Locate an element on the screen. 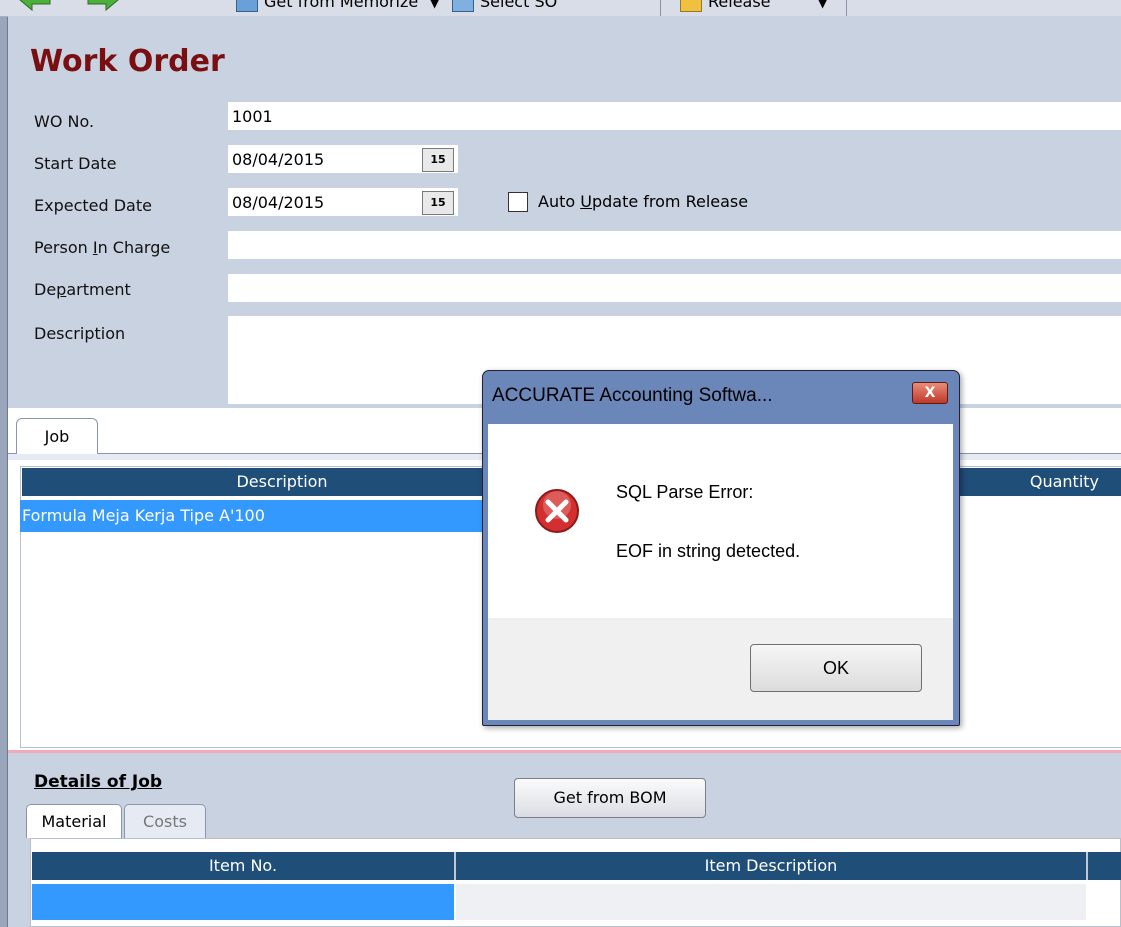  auto-update-label: Auto Update from Release is located at coordinates (643, 201).